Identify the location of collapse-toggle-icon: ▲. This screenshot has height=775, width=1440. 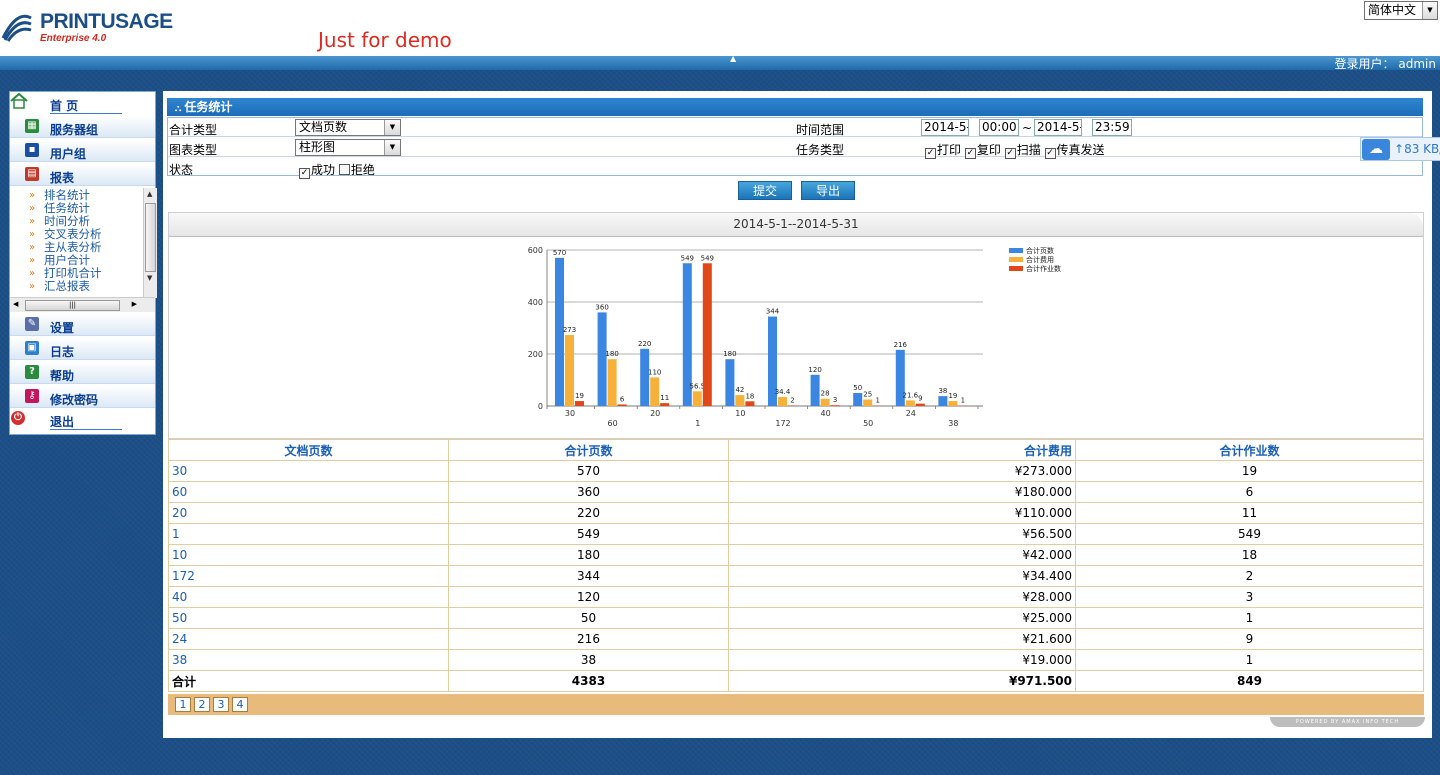
(733, 58).